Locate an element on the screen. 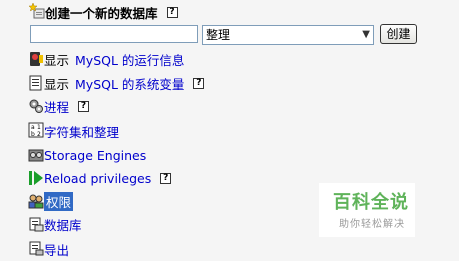 This screenshot has height=261, width=459. charset-icon: a 1 b 2 is located at coordinates (36, 130).